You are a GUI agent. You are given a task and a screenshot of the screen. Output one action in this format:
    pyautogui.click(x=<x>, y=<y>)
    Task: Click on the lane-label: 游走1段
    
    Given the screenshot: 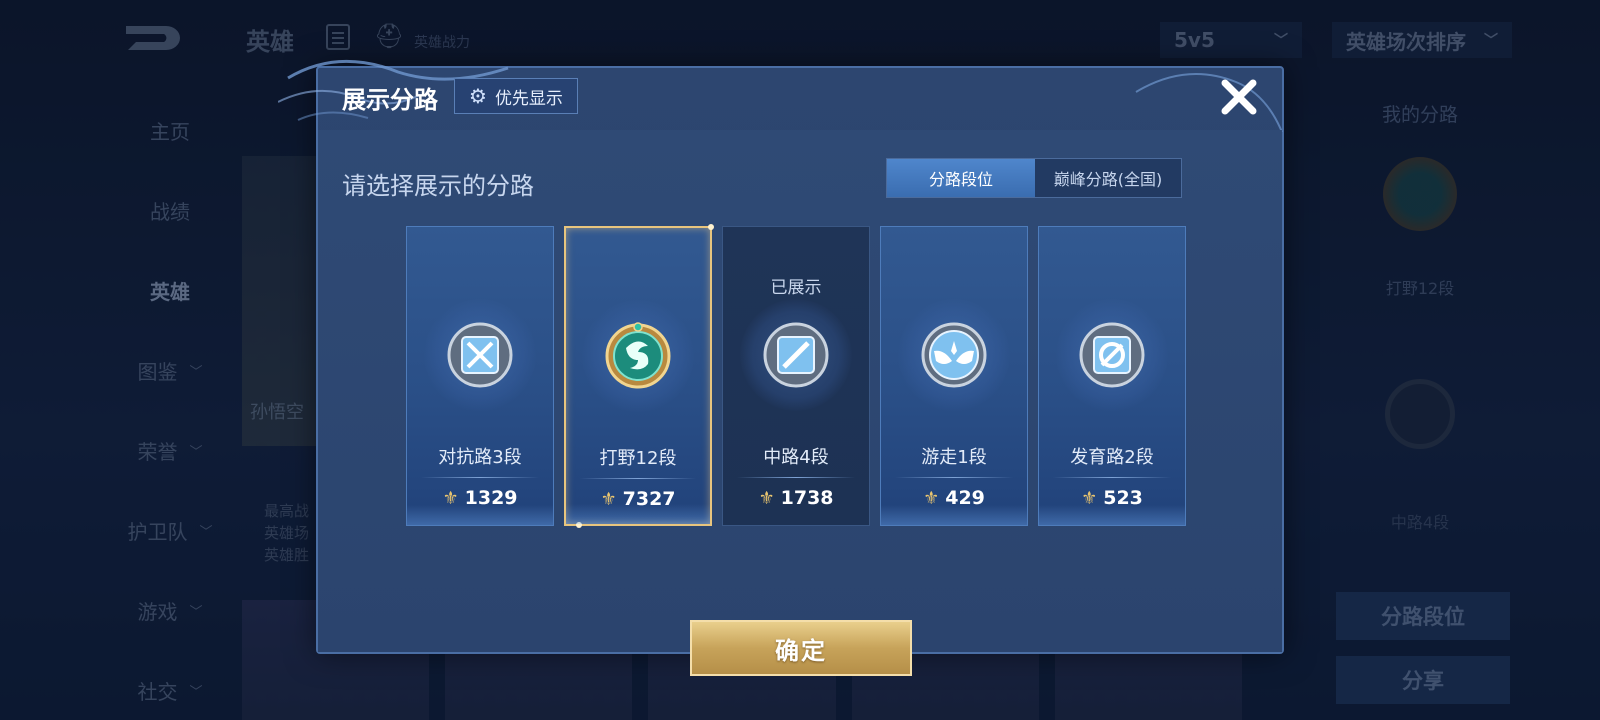 What is the action you would take?
    pyautogui.click(x=954, y=457)
    